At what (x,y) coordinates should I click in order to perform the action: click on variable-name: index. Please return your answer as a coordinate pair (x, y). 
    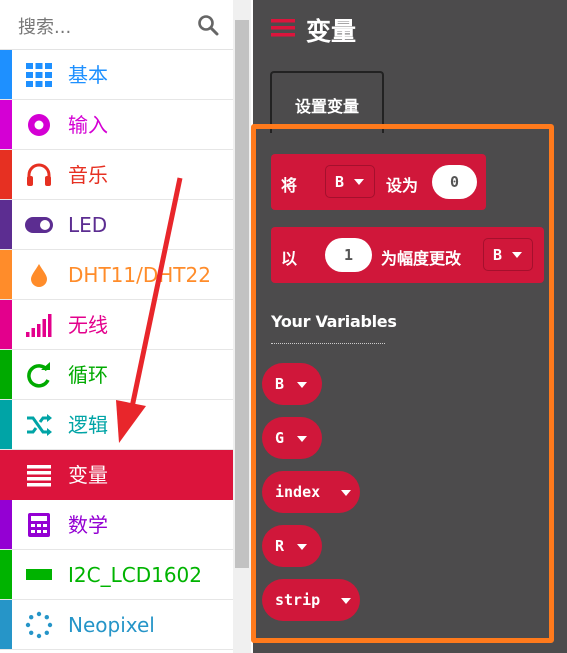
    Looking at the image, I should click on (298, 492).